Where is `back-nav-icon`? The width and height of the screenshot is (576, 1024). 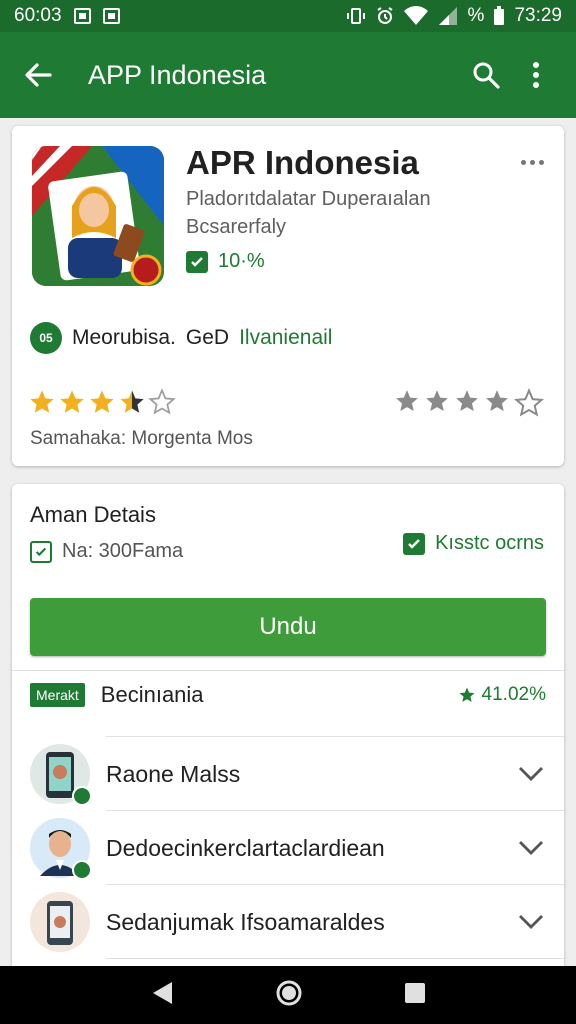
back-nav-icon is located at coordinates (162, 995).